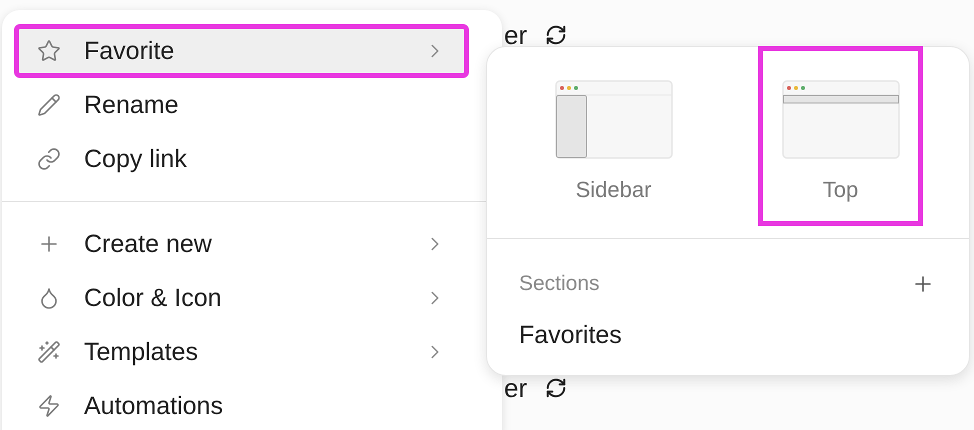 Image resolution: width=974 pixels, height=430 pixels. What do you see at coordinates (241, 51) in the screenshot?
I see `menu-item: Favorite` at bounding box center [241, 51].